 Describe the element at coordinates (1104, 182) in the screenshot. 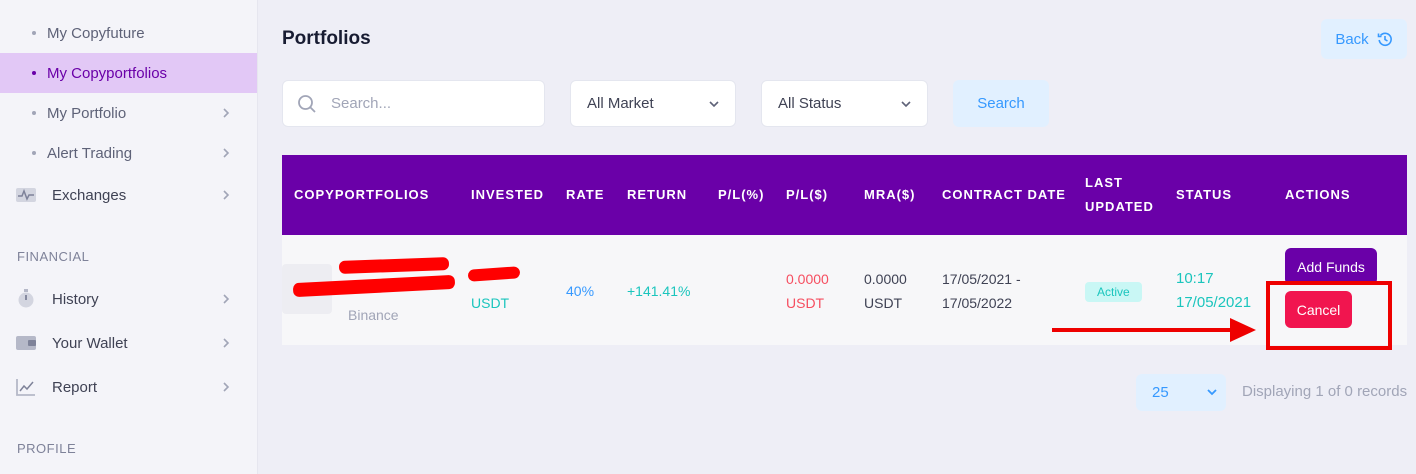

I see `column-header-line: LAST` at that location.